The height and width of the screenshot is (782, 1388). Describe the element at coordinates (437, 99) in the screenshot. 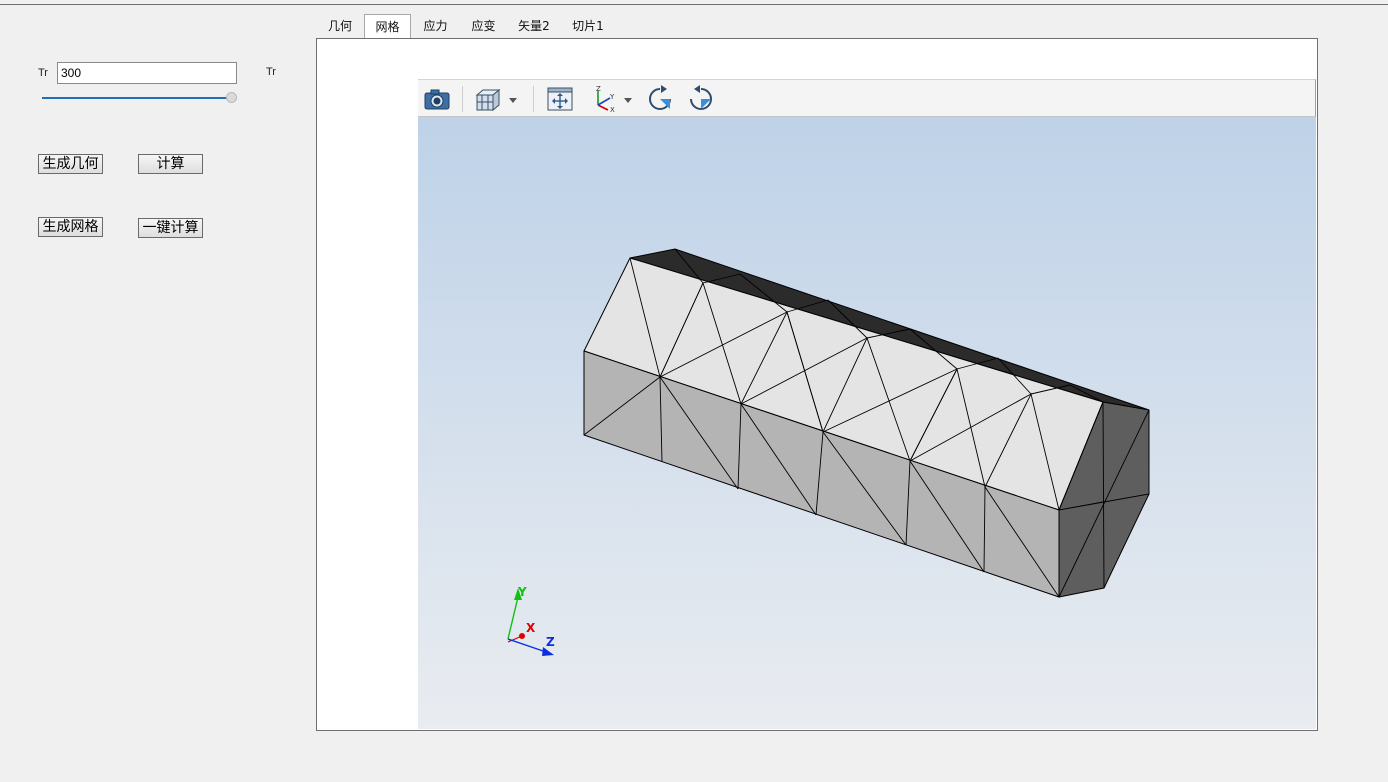

I see `camera-icon` at that location.